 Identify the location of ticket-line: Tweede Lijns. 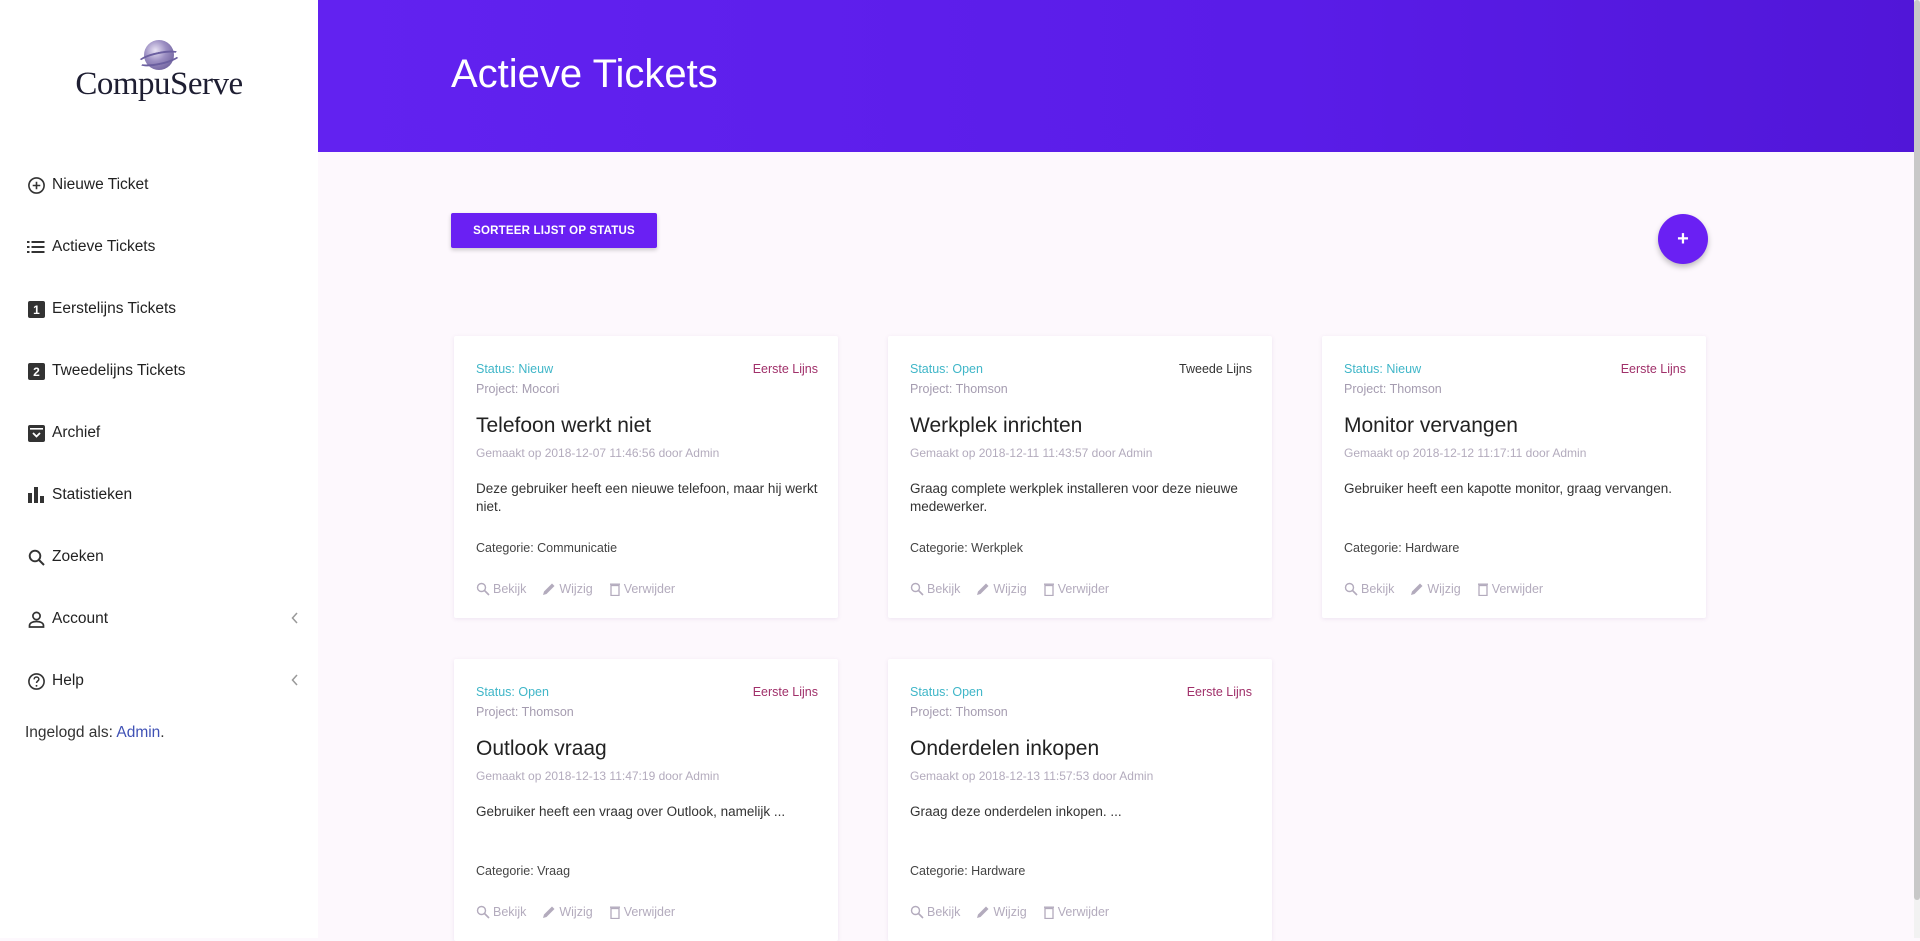
(1215, 369).